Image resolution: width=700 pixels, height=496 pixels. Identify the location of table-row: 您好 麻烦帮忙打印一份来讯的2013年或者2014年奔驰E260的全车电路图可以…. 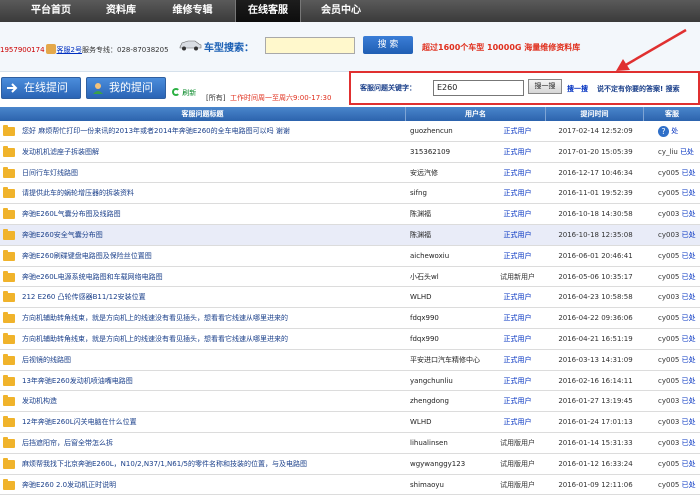
(350, 131).